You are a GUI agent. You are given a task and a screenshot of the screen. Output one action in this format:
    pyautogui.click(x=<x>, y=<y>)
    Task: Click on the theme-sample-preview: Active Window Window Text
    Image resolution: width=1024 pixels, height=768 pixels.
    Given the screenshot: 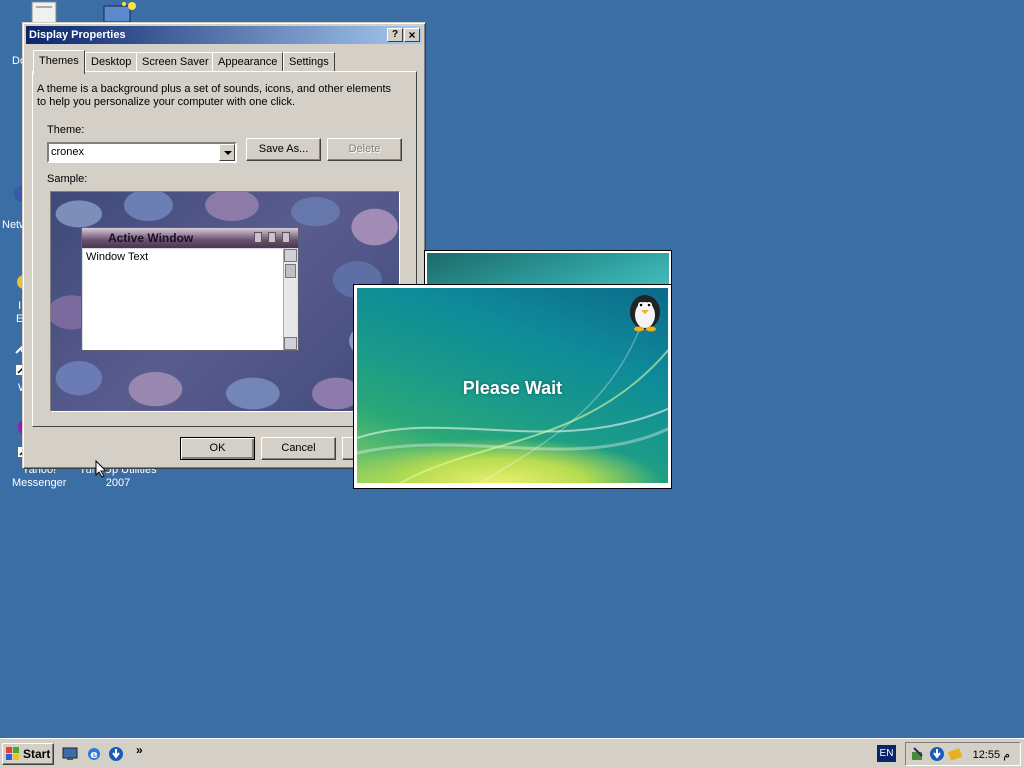 What is the action you would take?
    pyautogui.click(x=225, y=301)
    